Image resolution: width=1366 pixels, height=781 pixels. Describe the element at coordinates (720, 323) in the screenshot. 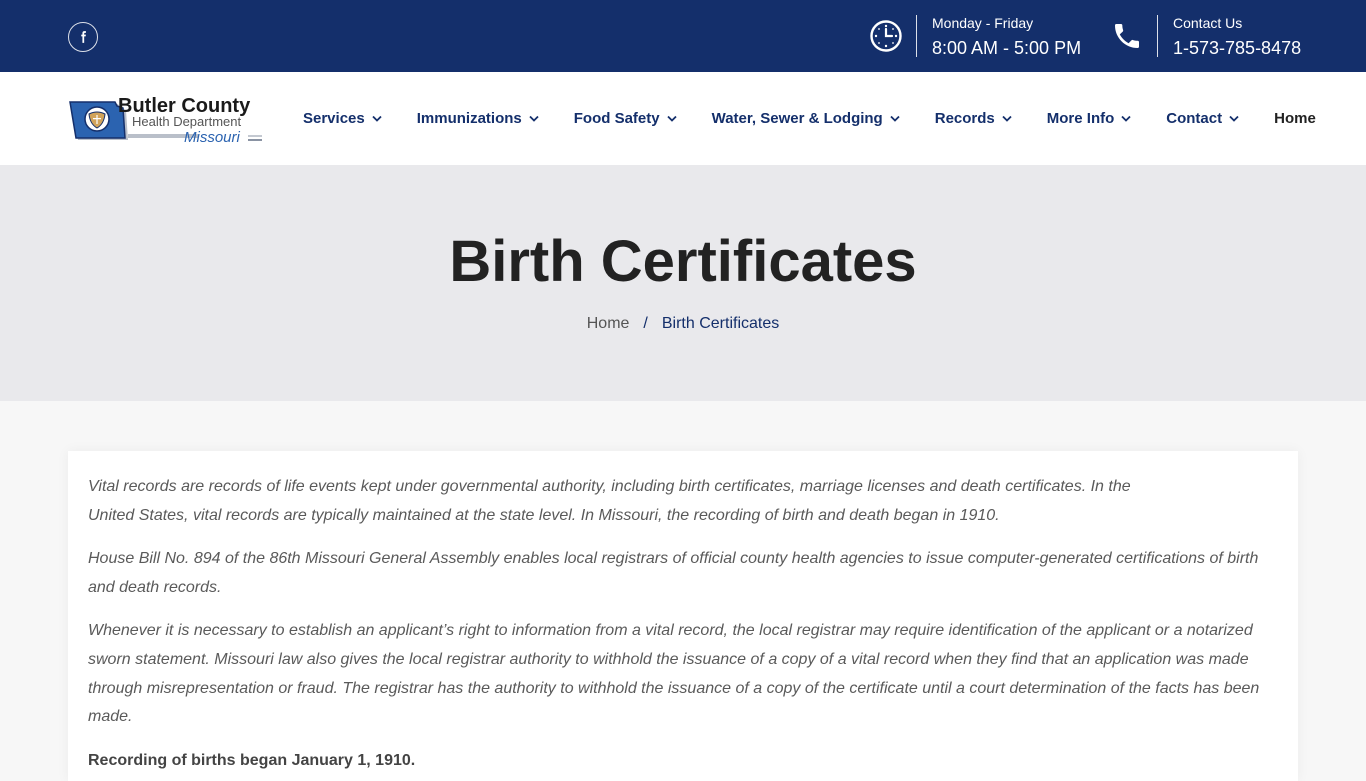

I see `breadcrumb-current: Birth Certificates` at that location.